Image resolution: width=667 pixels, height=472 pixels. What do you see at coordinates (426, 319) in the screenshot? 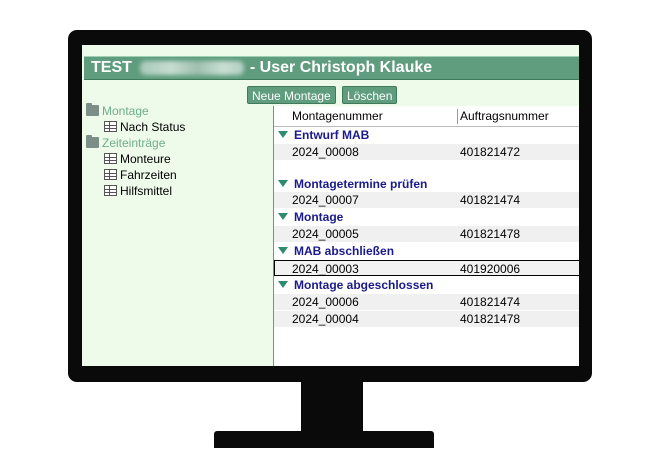
I see `table-row: 2024_00004 401821478` at bounding box center [426, 319].